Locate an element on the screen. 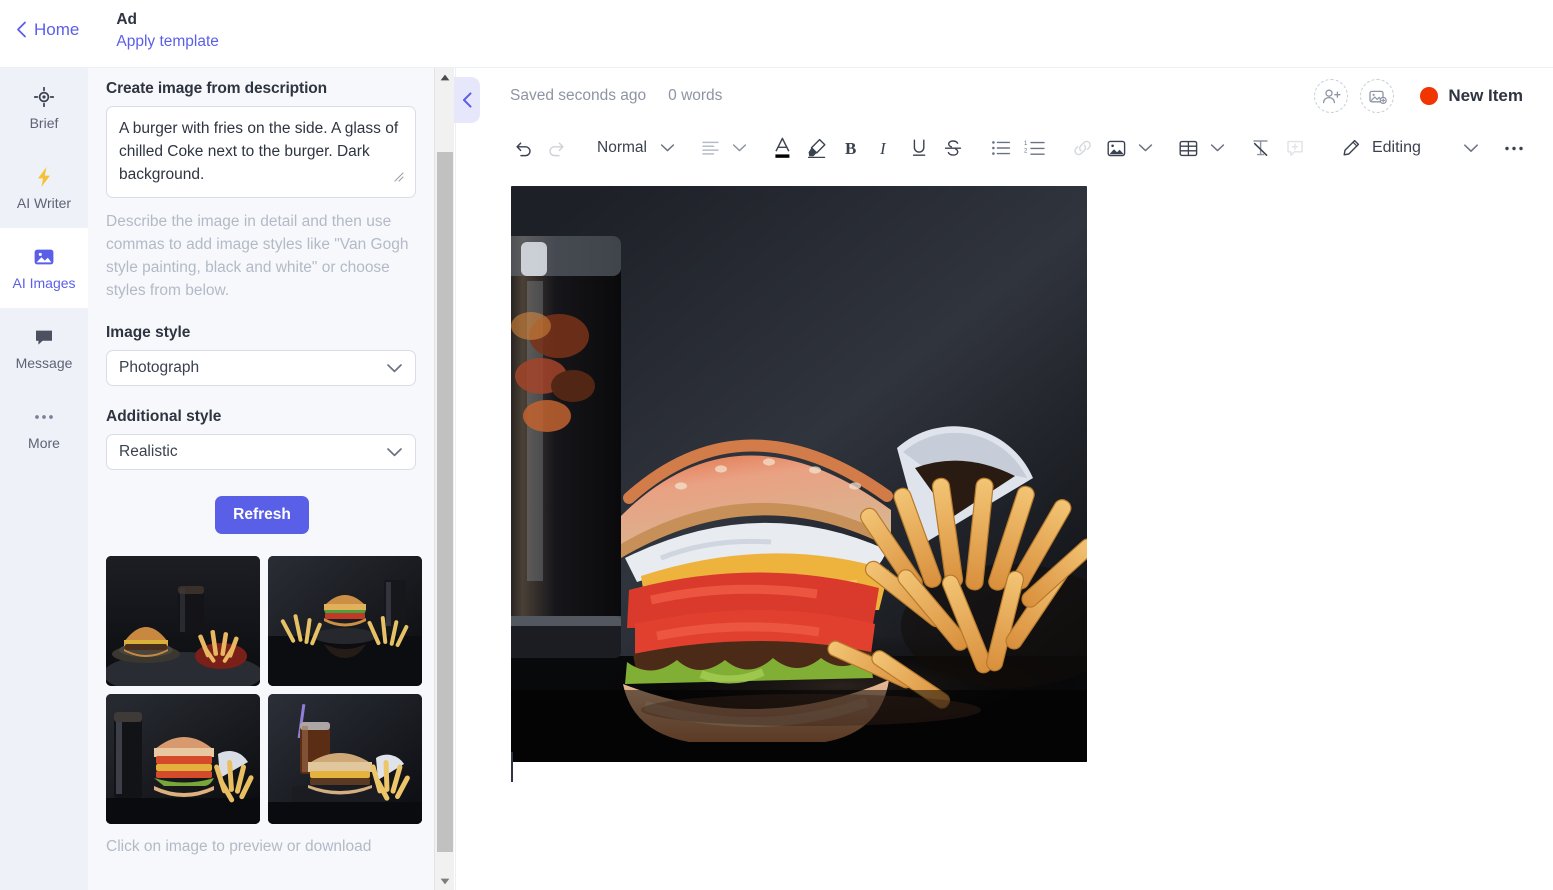 The image size is (1553, 890). panel-footer-hint: Click on image to preview or download is located at coordinates (239, 846).